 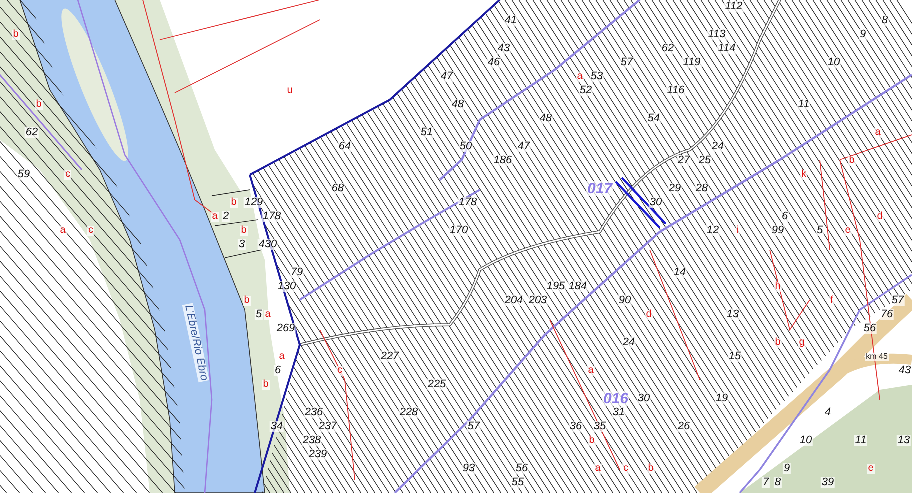 What do you see at coordinates (778, 287) in the screenshot?
I see `subparcel-letter: h` at bounding box center [778, 287].